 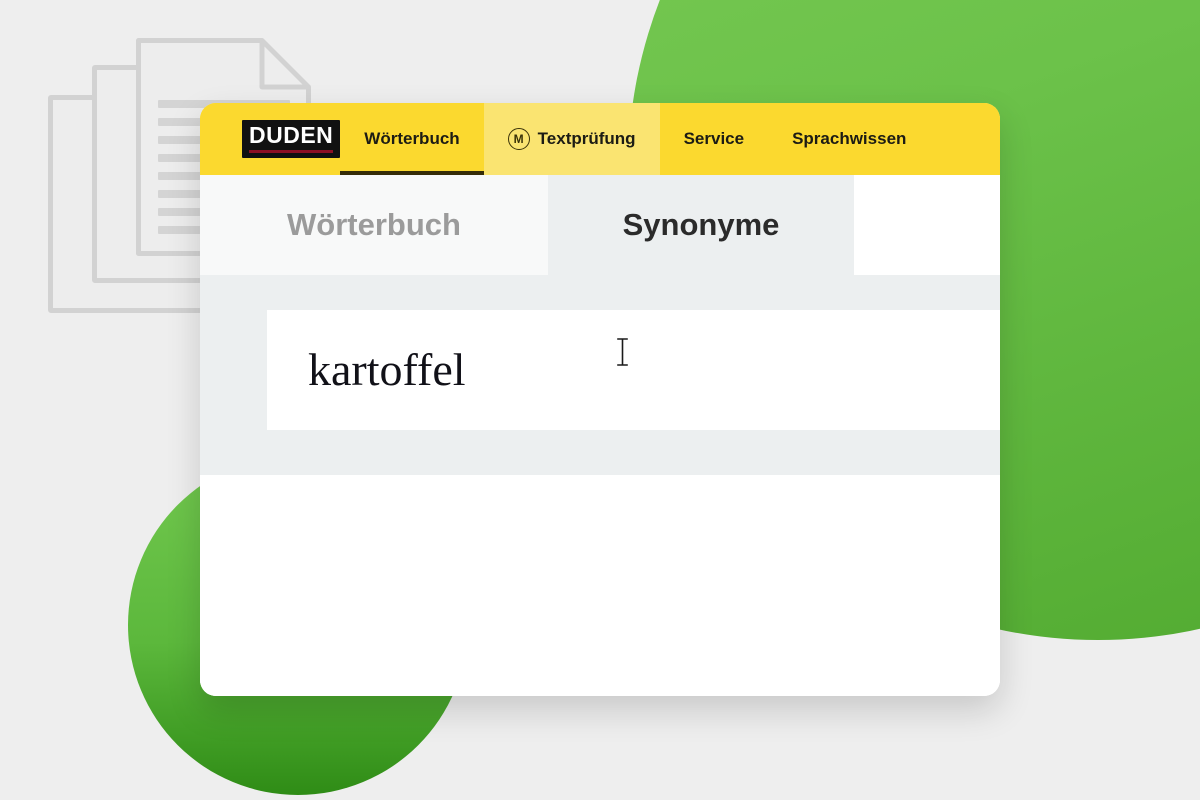 What do you see at coordinates (586, 138) in the screenshot?
I see `nav-item-label: Textprüfung` at bounding box center [586, 138].